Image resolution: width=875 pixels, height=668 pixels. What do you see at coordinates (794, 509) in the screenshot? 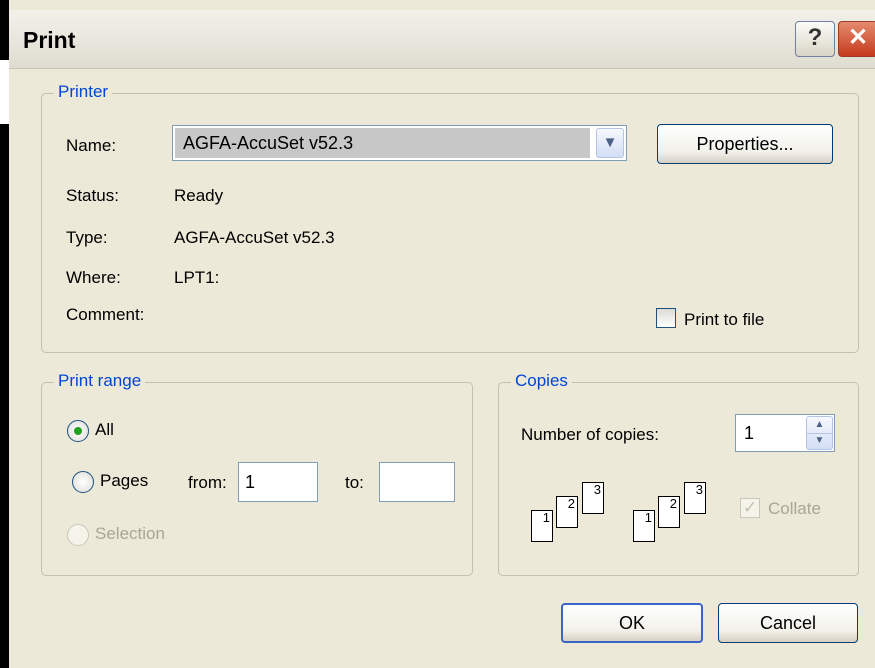
I see `collate-label: Collate` at bounding box center [794, 509].